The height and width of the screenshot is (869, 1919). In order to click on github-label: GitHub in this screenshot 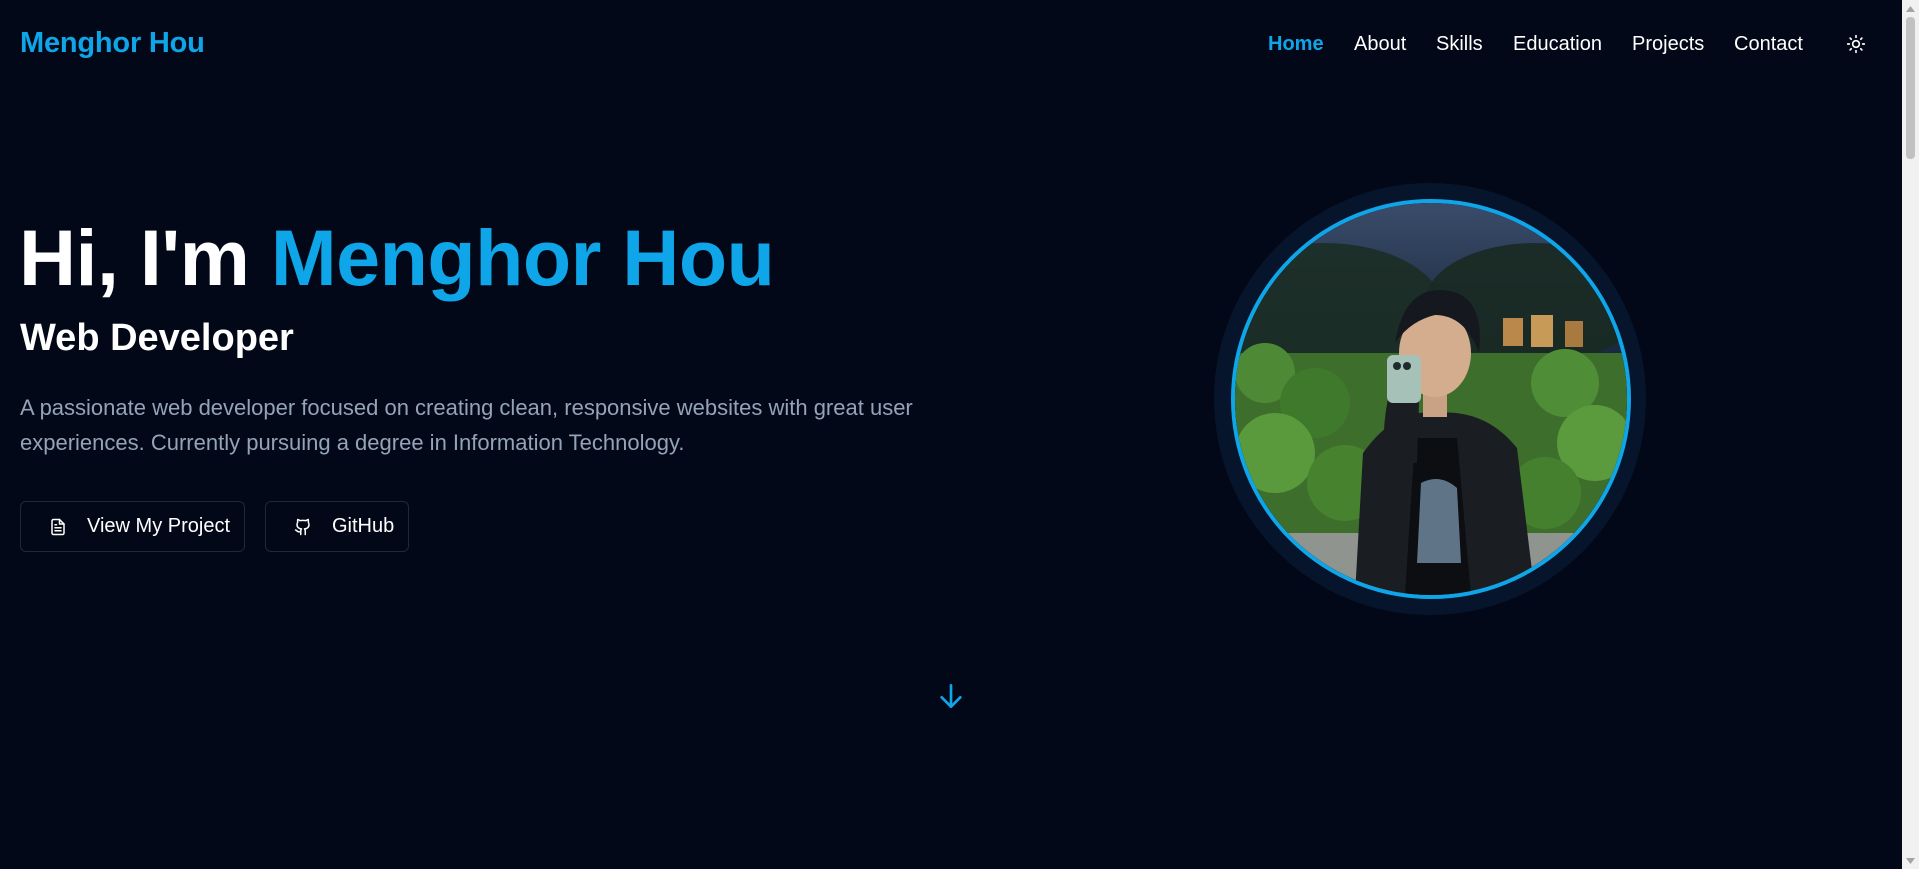, I will do `click(363, 526)`.